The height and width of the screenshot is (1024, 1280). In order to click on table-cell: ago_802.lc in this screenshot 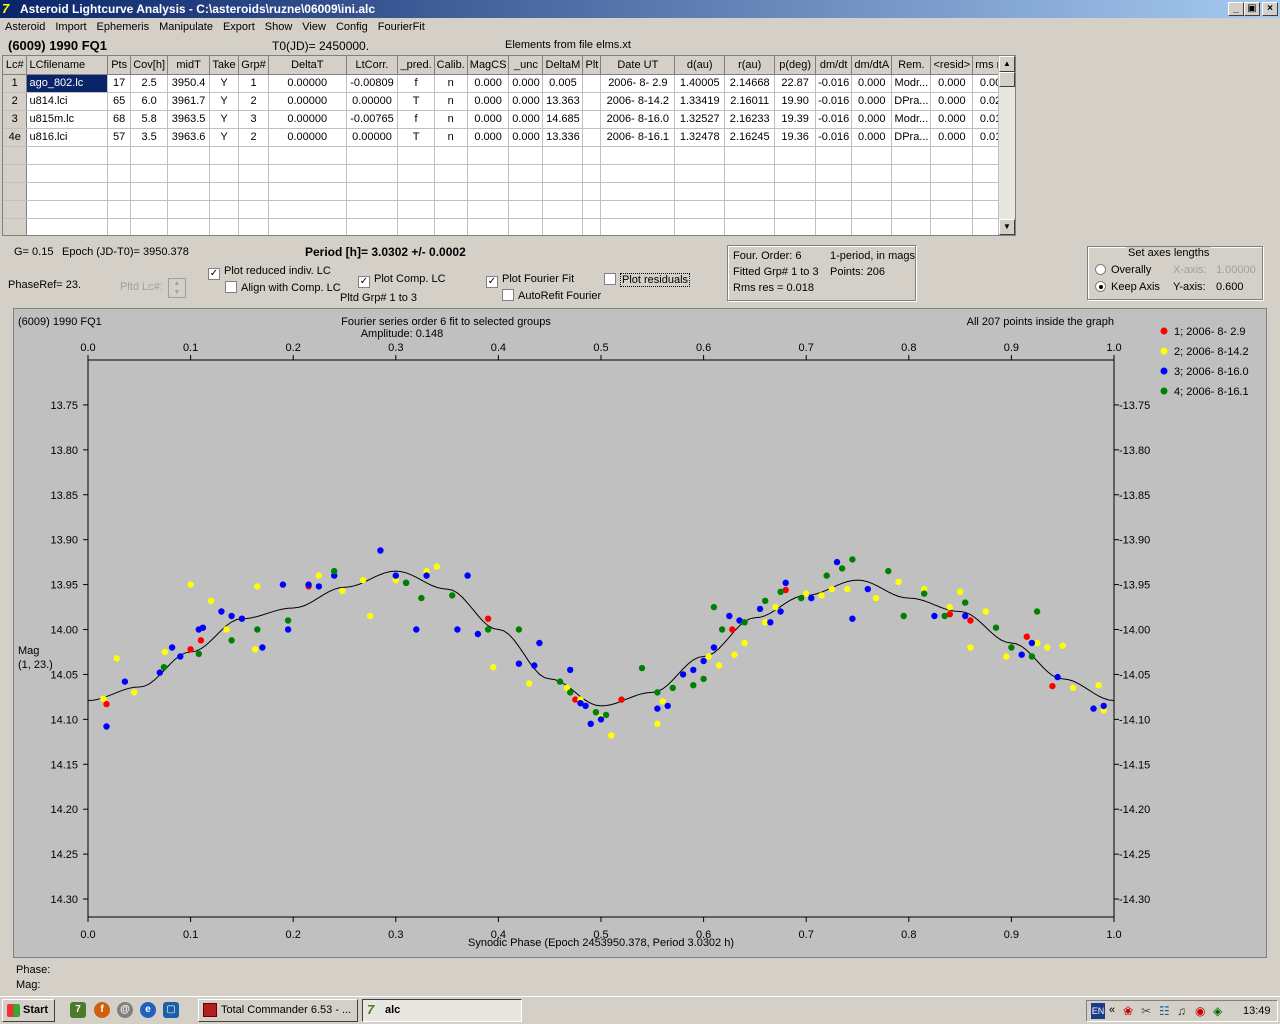, I will do `click(67, 83)`.